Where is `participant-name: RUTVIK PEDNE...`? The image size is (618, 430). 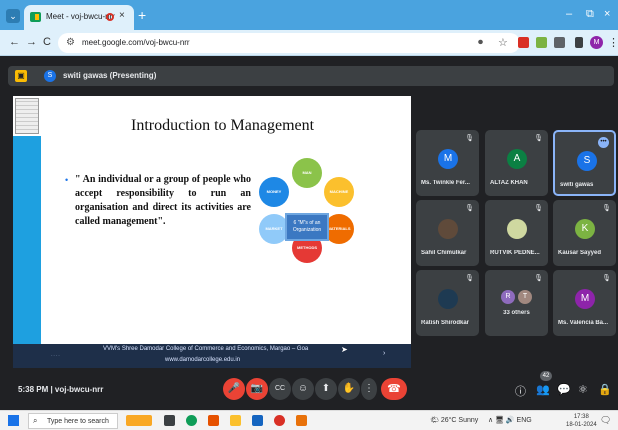
participant-name: RUTVIK PEDNE... is located at coordinates (515, 253).